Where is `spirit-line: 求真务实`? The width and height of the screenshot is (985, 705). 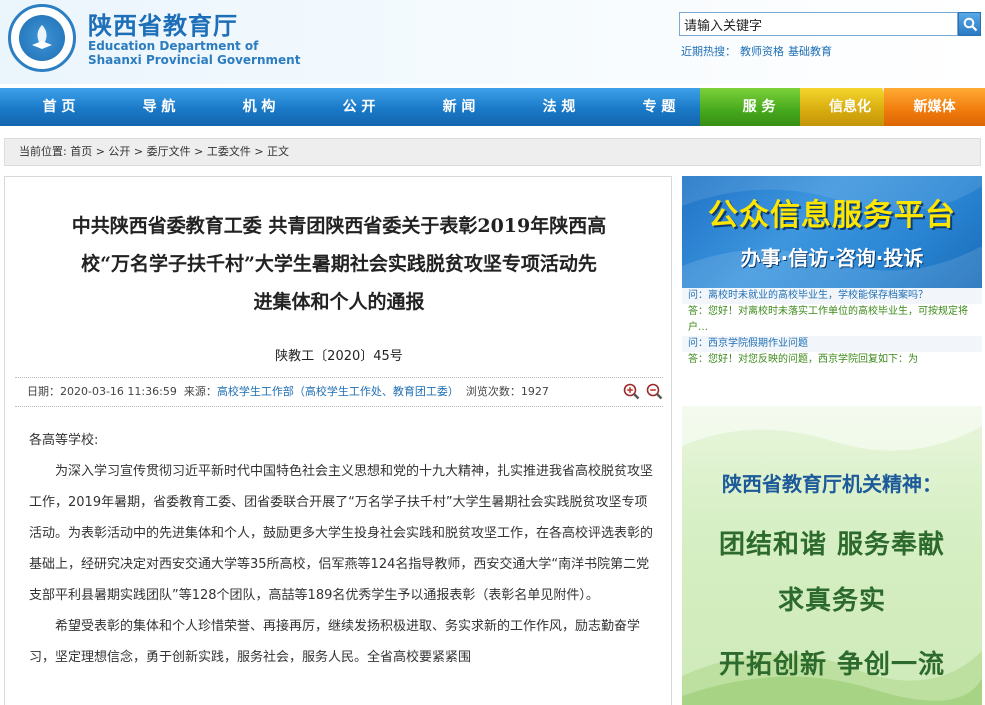
spirit-line: 求真务实 is located at coordinates (831, 601).